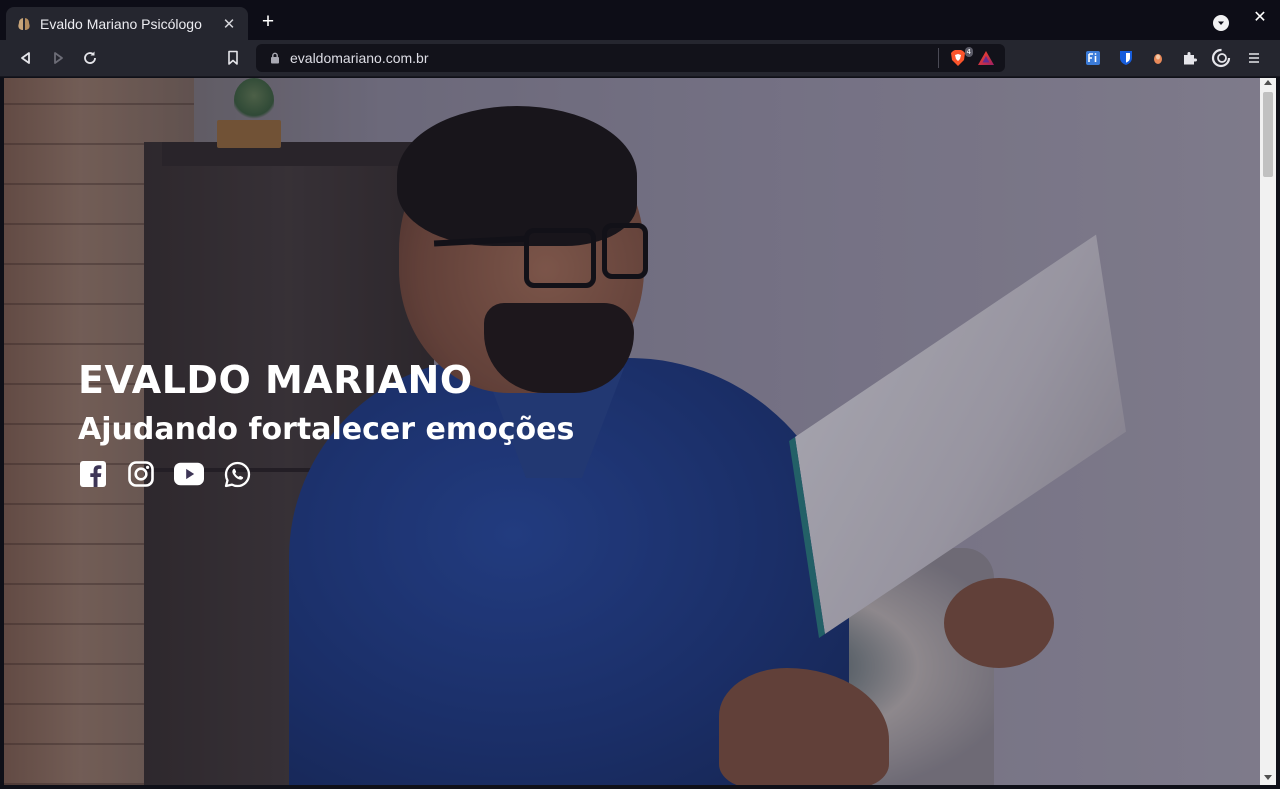 The height and width of the screenshot is (789, 1280). I want to click on brave-rewards-icon, so click(986, 58).